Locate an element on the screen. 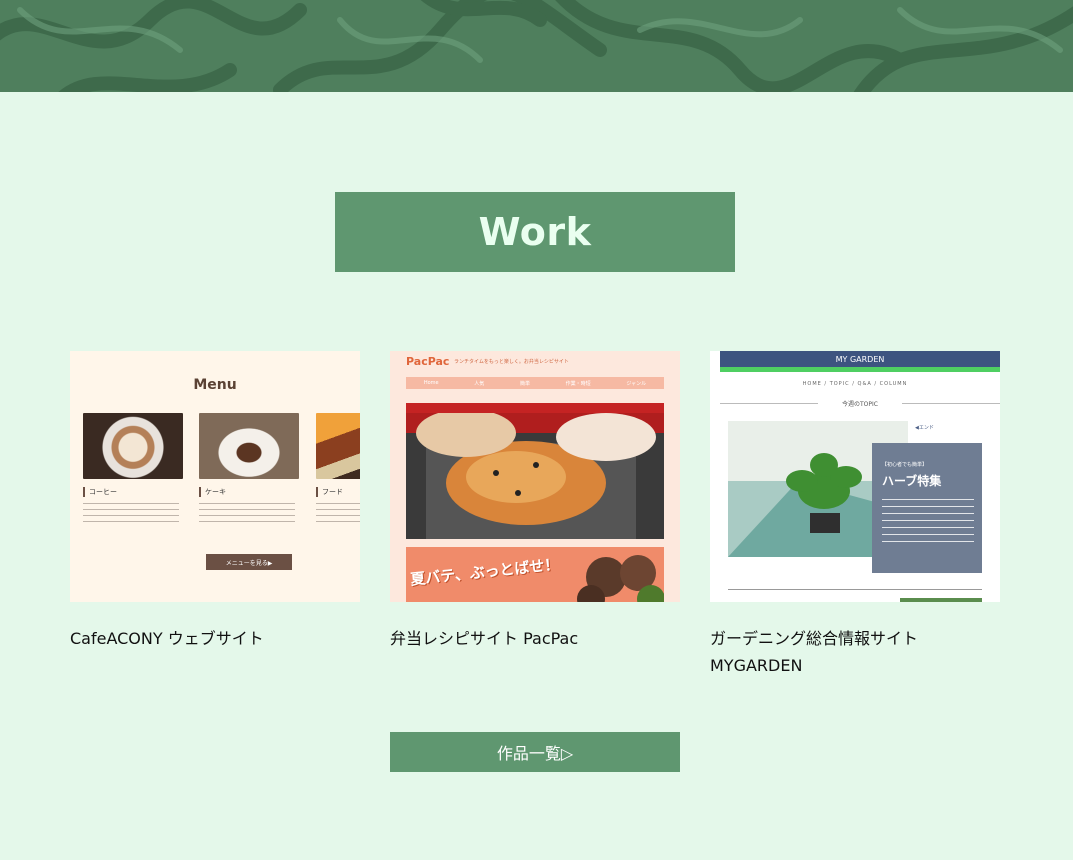 Image resolution: width=1073 pixels, height=860 pixels. header-banner-pattern is located at coordinates (536, 46).